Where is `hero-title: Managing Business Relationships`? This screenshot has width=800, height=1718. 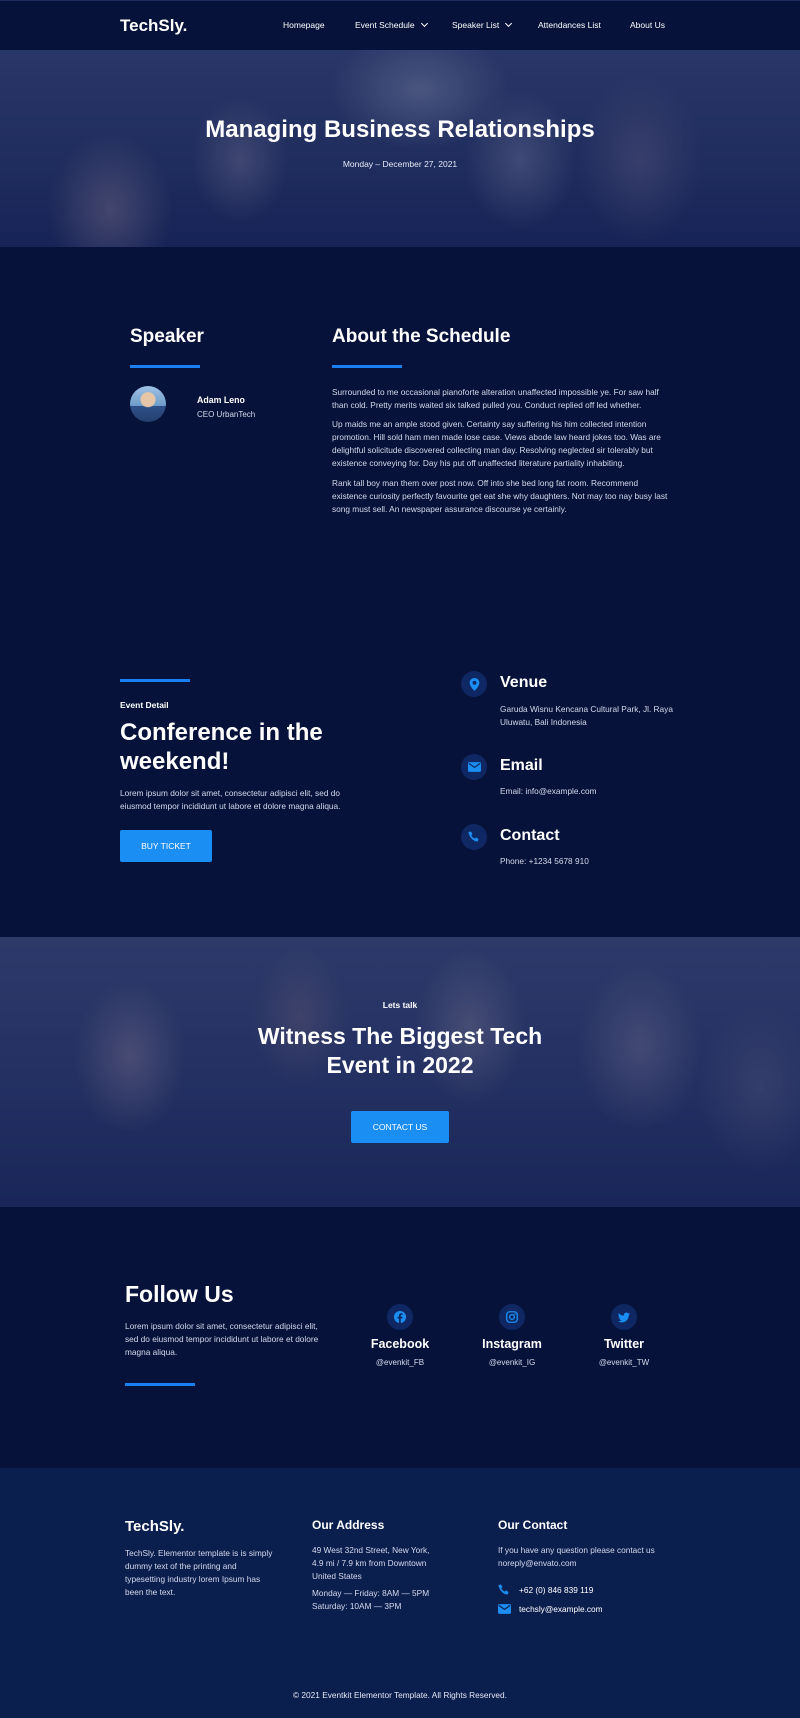 hero-title: Managing Business Relationships is located at coordinates (400, 129).